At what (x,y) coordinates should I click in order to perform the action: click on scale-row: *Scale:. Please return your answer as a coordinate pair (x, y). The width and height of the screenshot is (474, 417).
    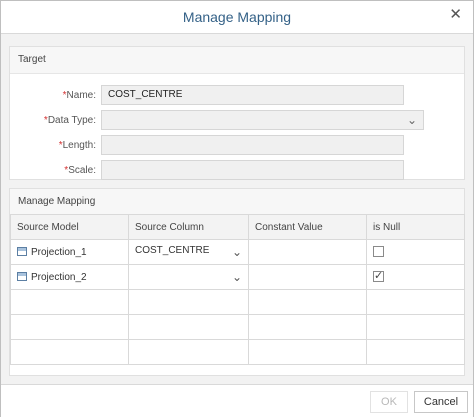
    Looking at the image, I should click on (237, 171).